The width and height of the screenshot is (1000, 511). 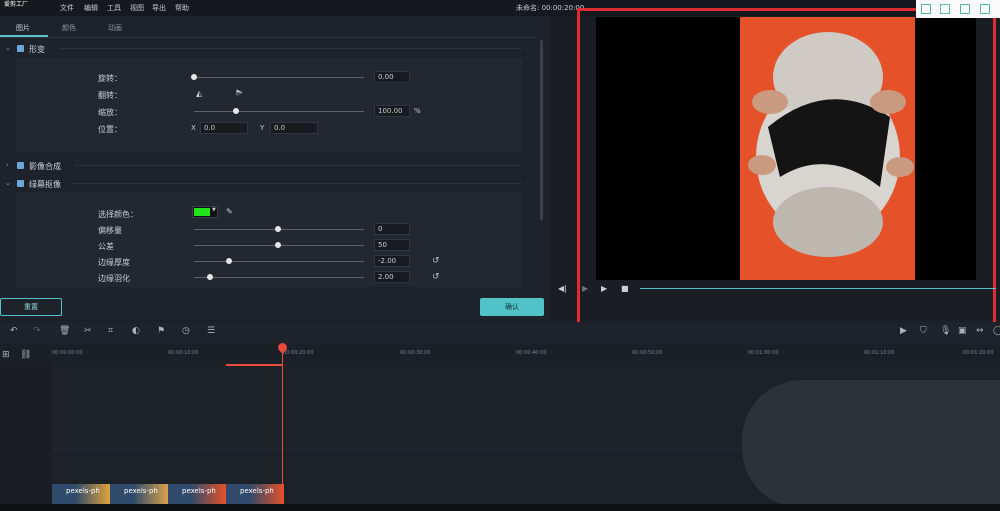 What do you see at coordinates (14, 331) in the screenshot?
I see `undo-icon: ↶` at bounding box center [14, 331].